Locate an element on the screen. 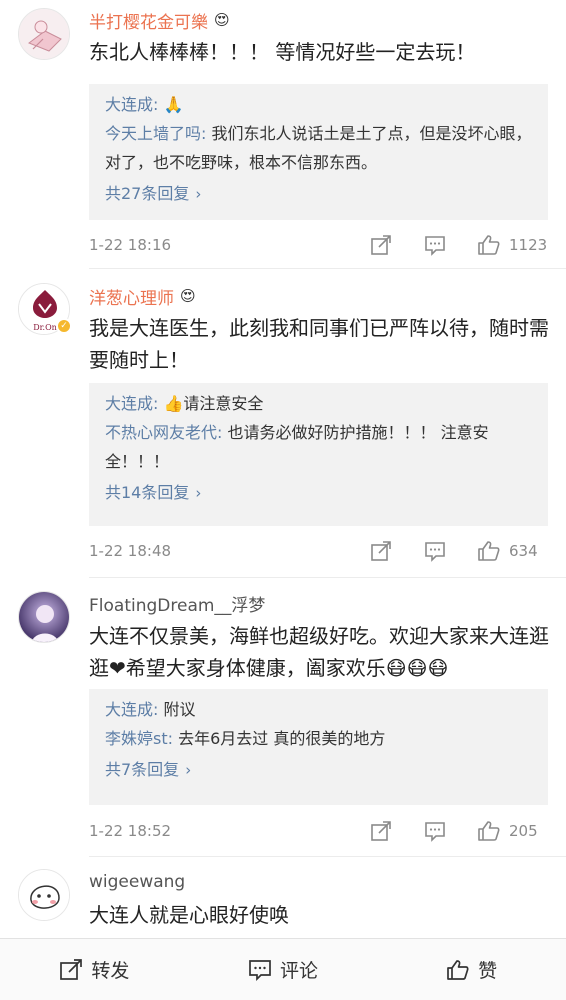  comment-username-row: 半打樱花金可樂 😍 is located at coordinates (159, 20).